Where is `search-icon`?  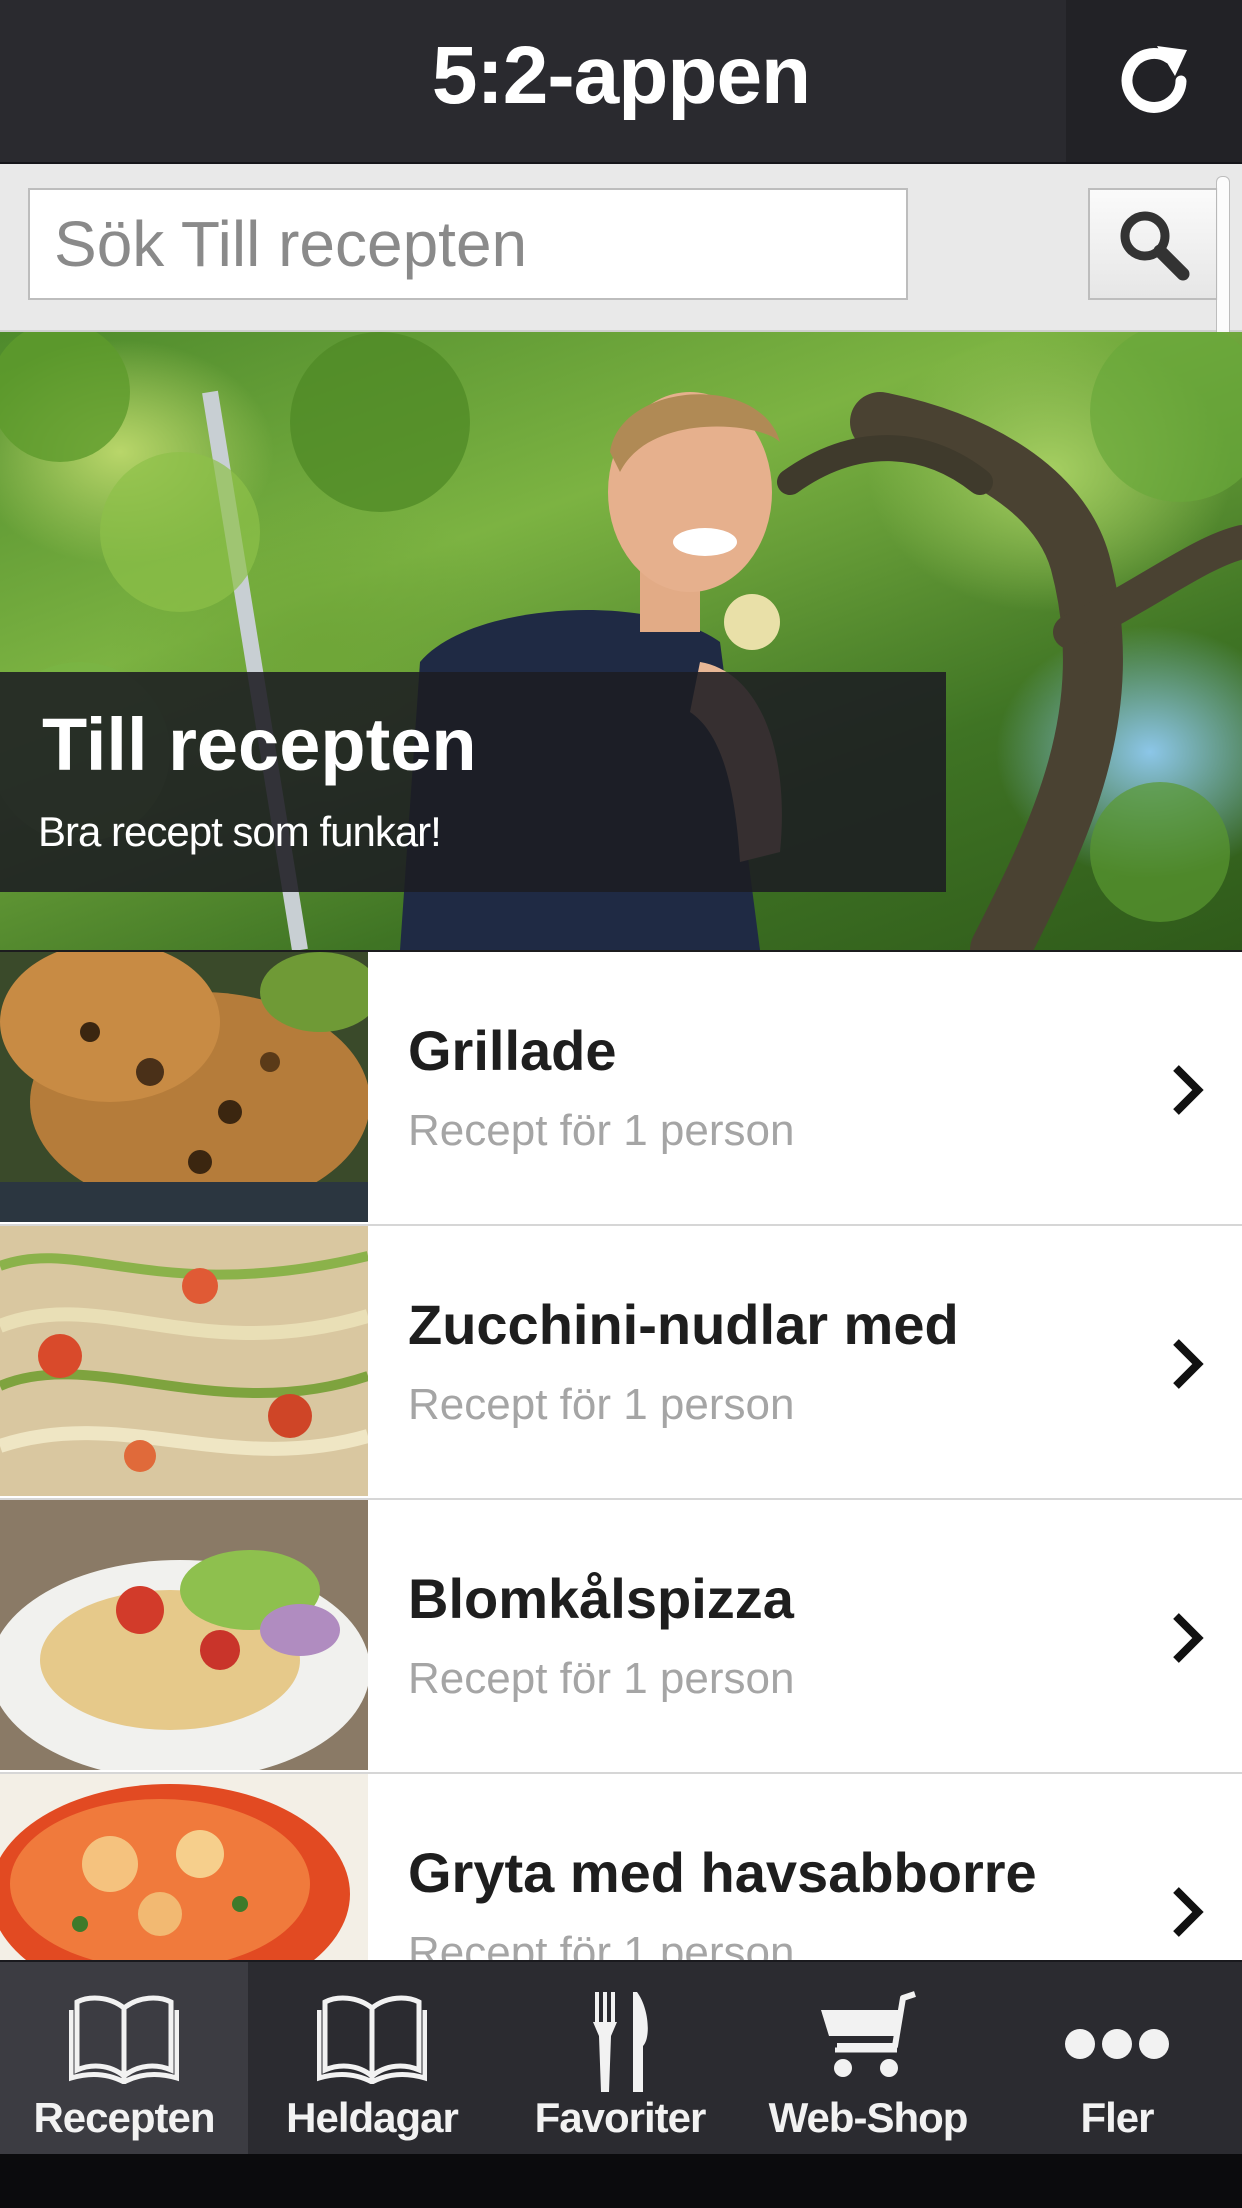
search-icon is located at coordinates (1155, 246).